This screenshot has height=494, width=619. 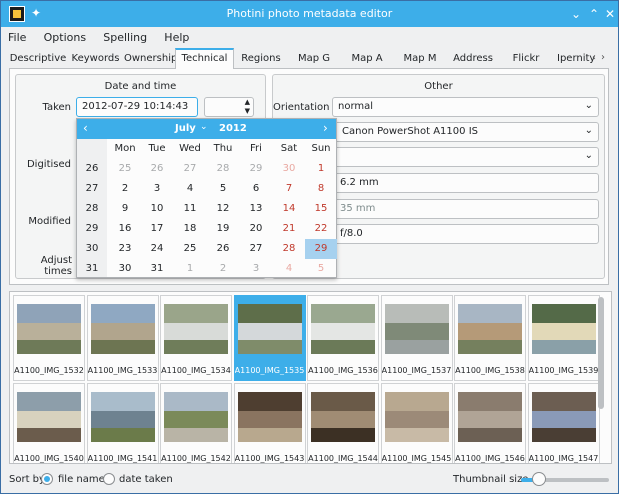 I want to click on thumbnail-item: A1100_IMG_1534, so click(x=196, y=338).